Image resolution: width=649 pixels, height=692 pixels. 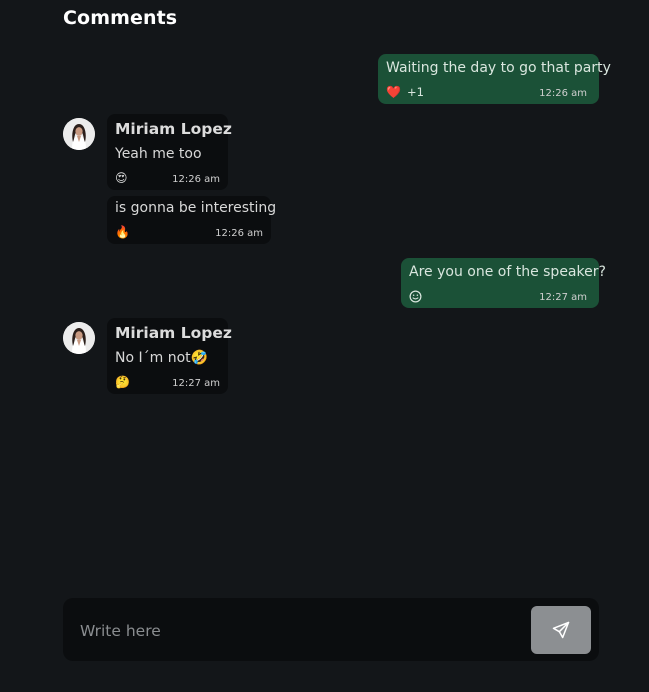 I want to click on add-reaction-icon, so click(x=415, y=296).